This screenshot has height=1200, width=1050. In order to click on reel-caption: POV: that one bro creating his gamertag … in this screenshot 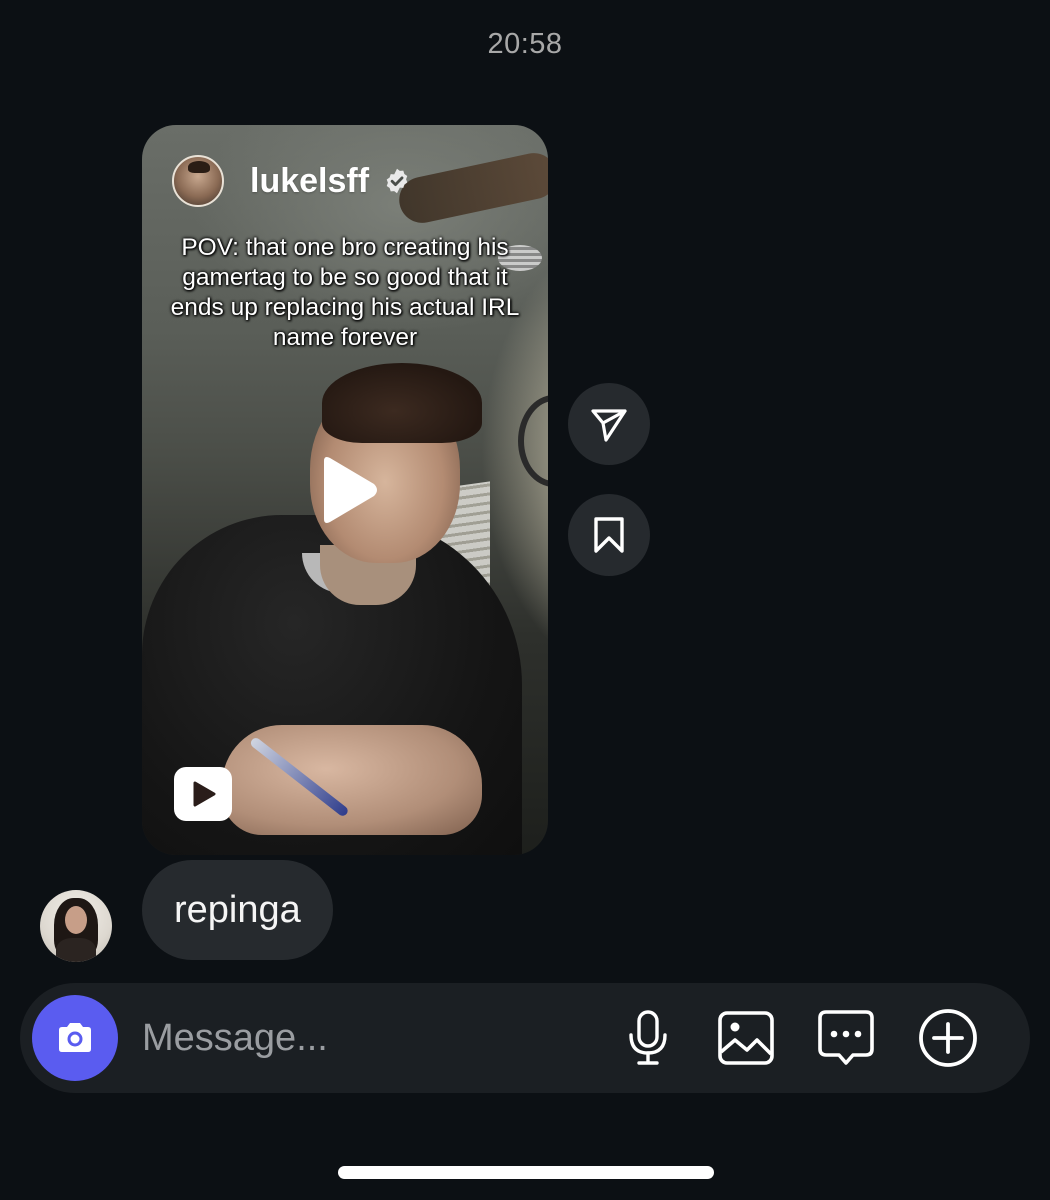, I will do `click(345, 292)`.